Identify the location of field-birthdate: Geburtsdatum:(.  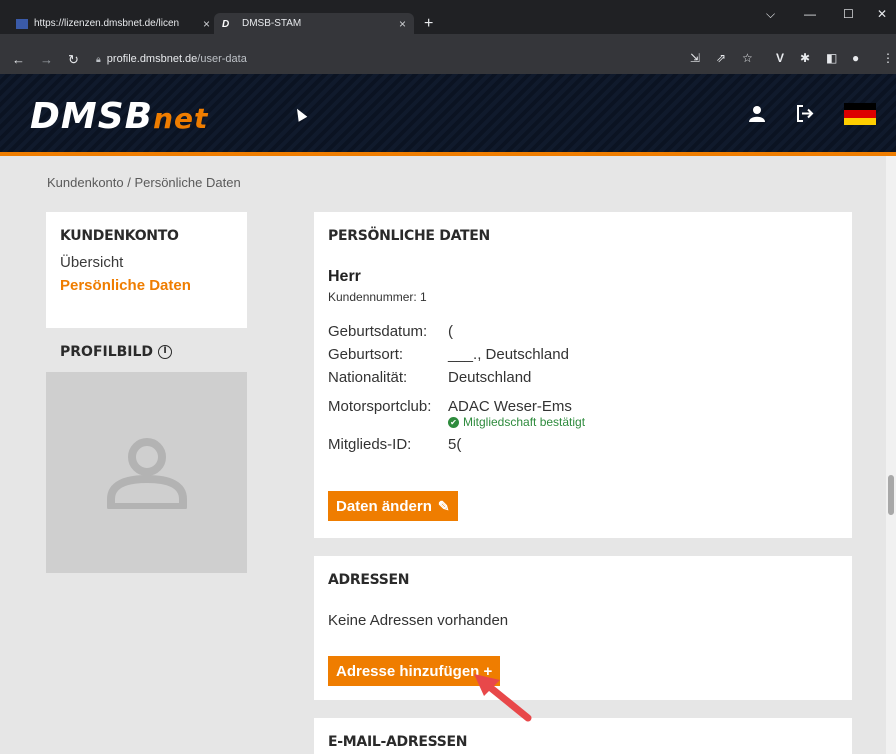
(390, 331).